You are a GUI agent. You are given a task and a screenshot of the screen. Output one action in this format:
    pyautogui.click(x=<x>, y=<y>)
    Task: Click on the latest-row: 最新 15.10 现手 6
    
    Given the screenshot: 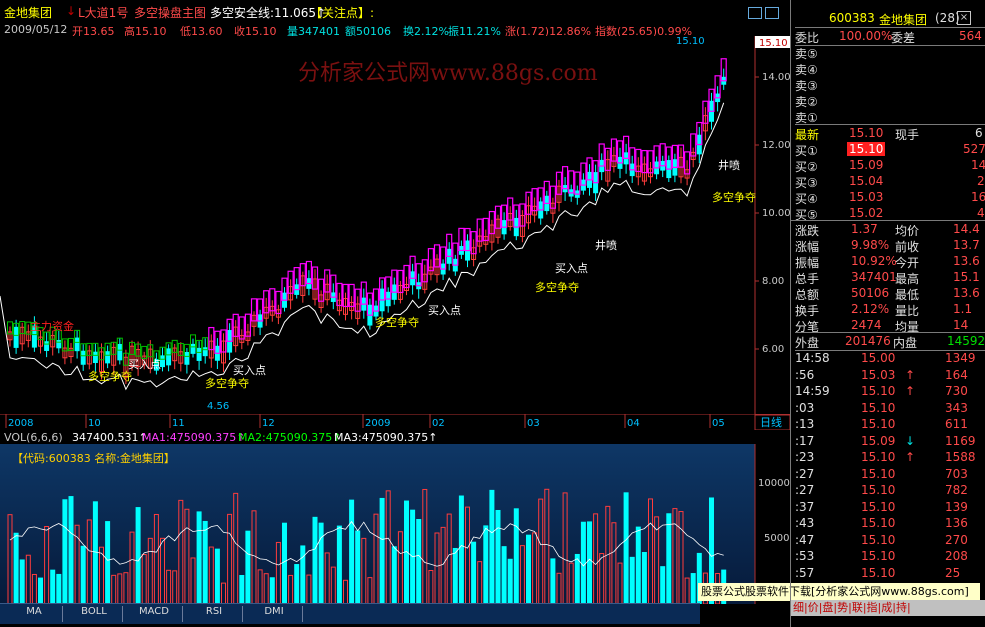 What is the action you would take?
    pyautogui.click(x=890, y=133)
    